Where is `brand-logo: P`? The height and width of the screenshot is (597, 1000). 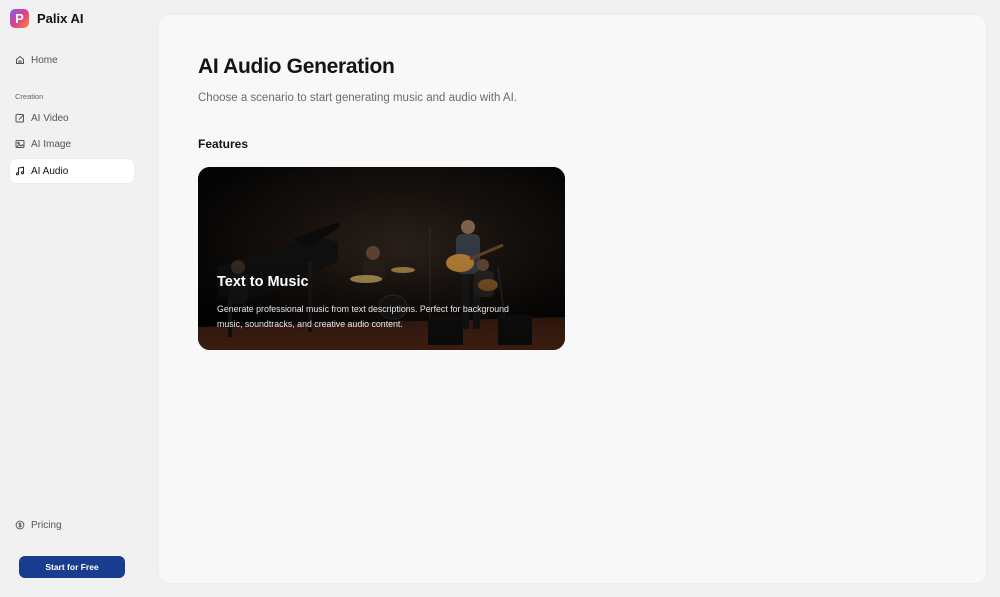 brand-logo: P is located at coordinates (19, 18).